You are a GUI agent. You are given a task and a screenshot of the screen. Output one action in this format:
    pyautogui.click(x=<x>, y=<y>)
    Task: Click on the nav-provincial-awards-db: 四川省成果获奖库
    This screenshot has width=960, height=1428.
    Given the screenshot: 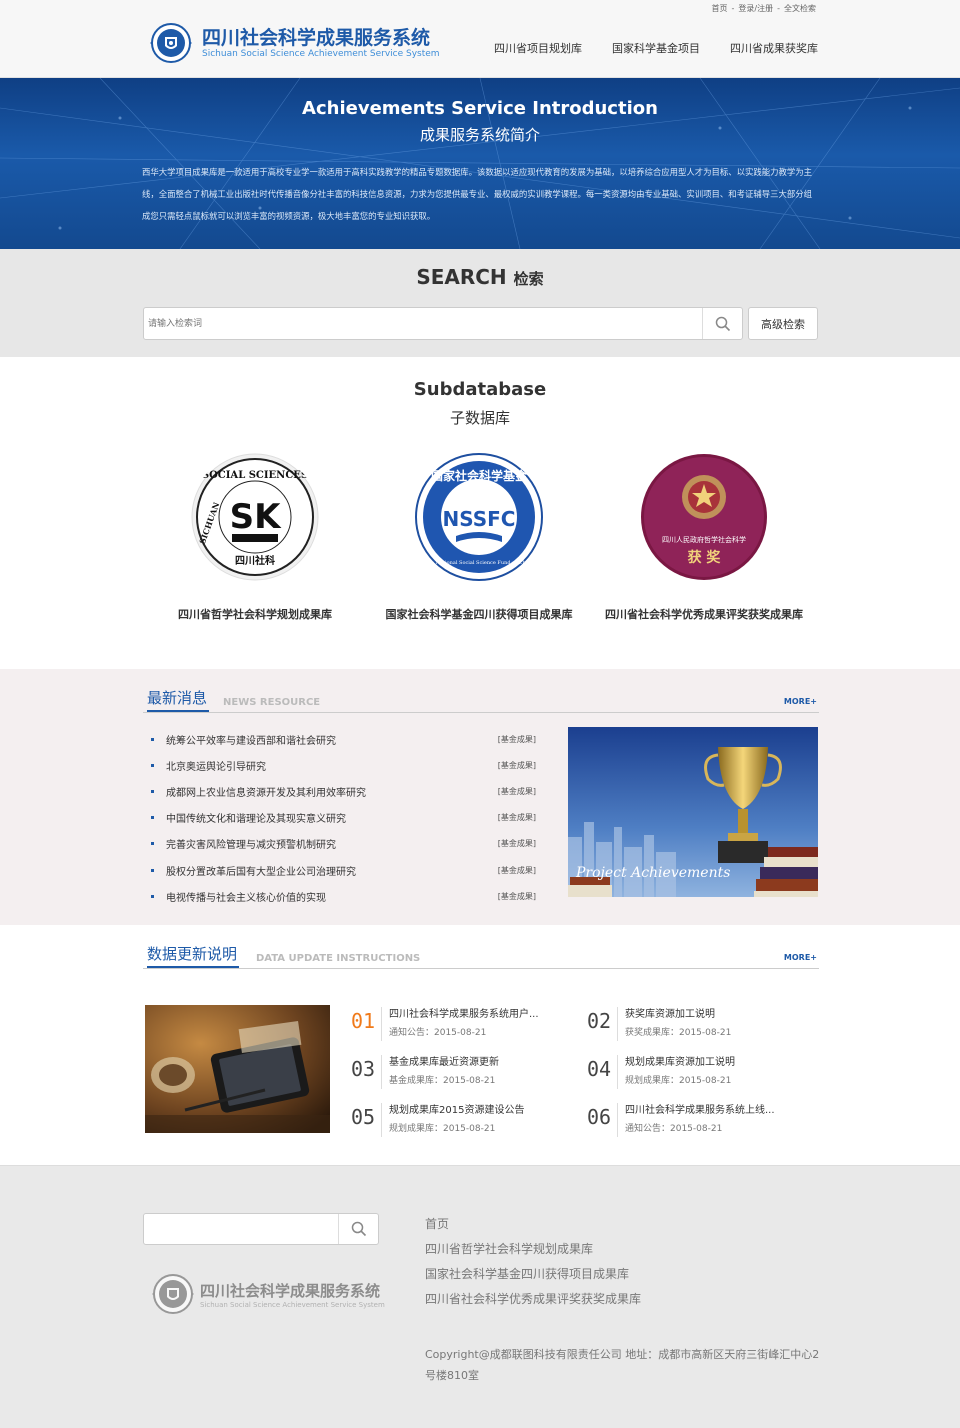 What is the action you would take?
    pyautogui.click(x=774, y=48)
    